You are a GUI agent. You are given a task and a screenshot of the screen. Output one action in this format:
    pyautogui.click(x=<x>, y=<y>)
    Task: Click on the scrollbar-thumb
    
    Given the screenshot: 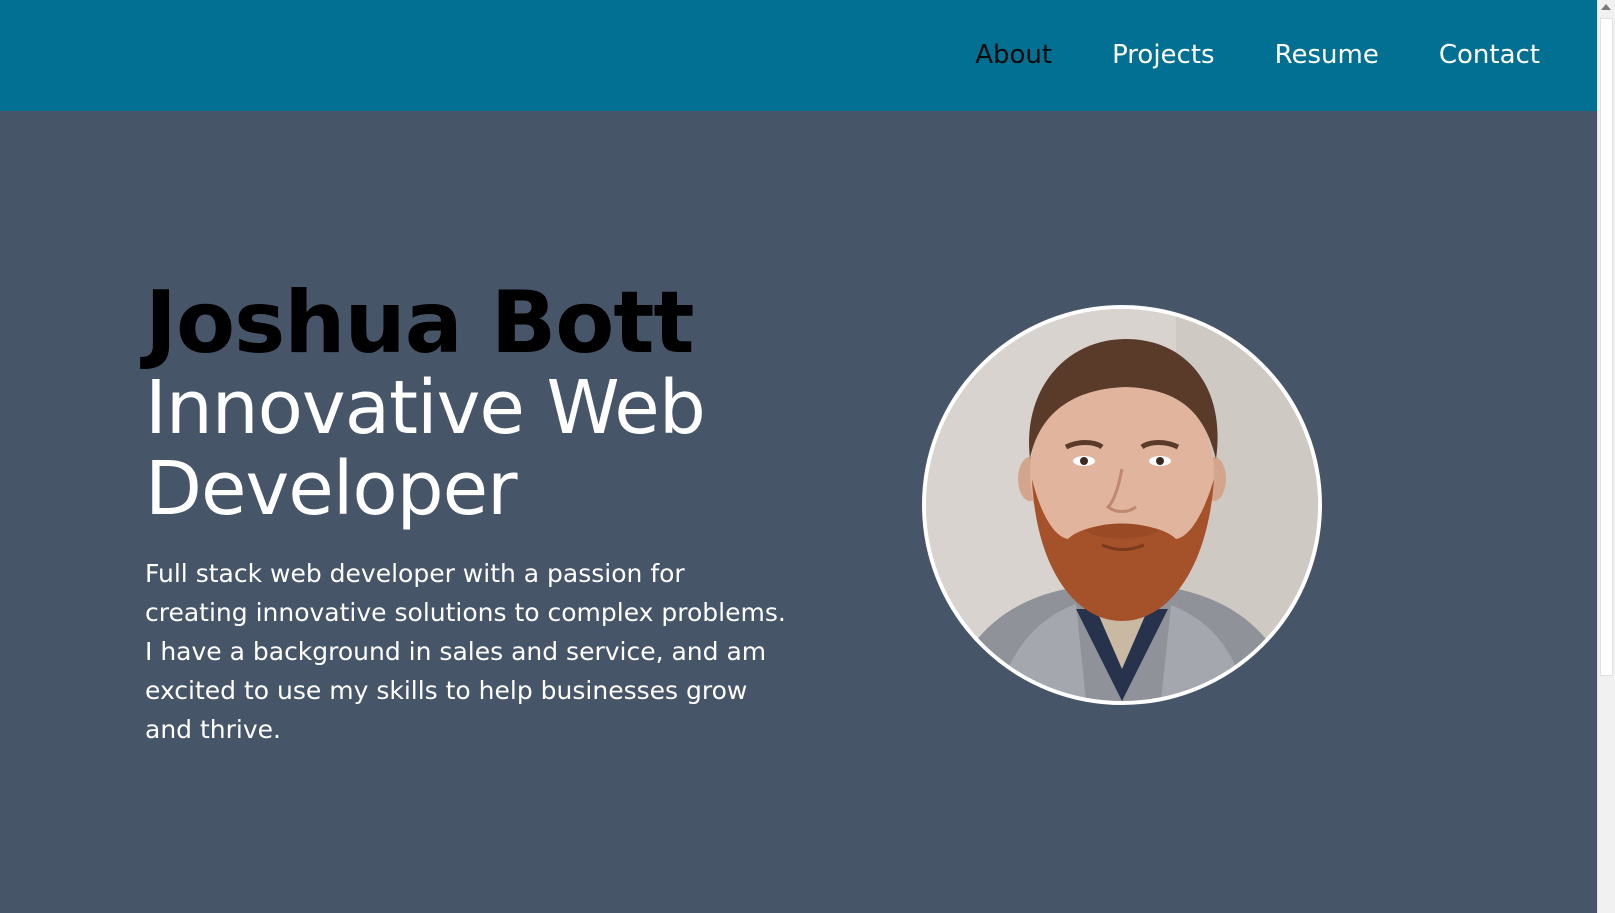 What is the action you would take?
    pyautogui.click(x=1606, y=347)
    